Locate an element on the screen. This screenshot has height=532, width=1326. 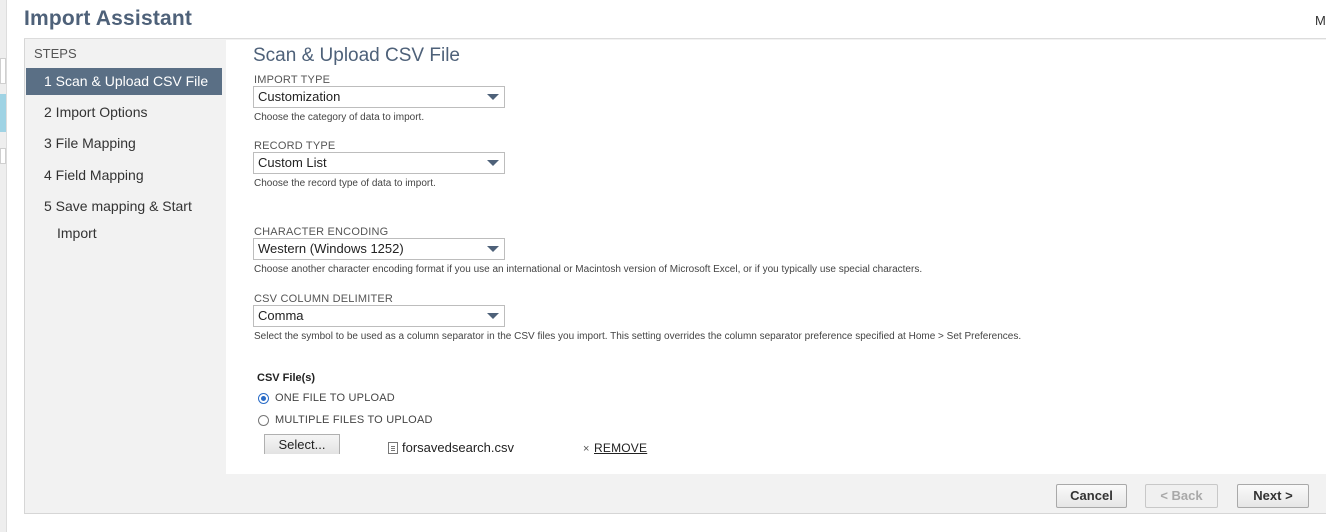
one-file-radio is located at coordinates (263, 398).